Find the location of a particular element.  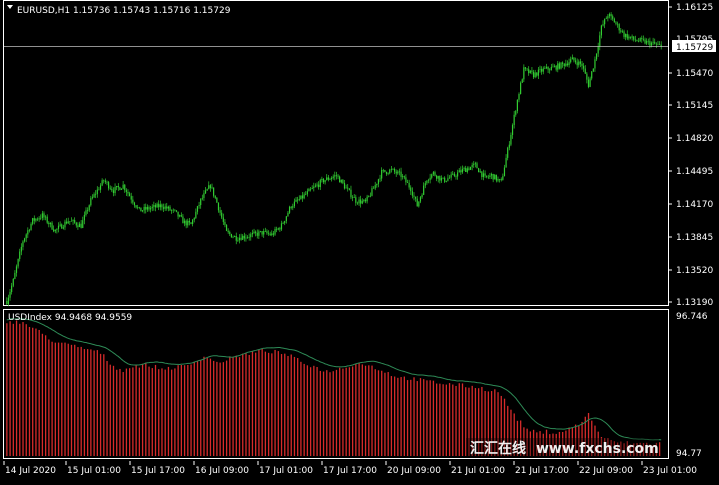

price-axis-label: 1.15145 is located at coordinates (694, 106).